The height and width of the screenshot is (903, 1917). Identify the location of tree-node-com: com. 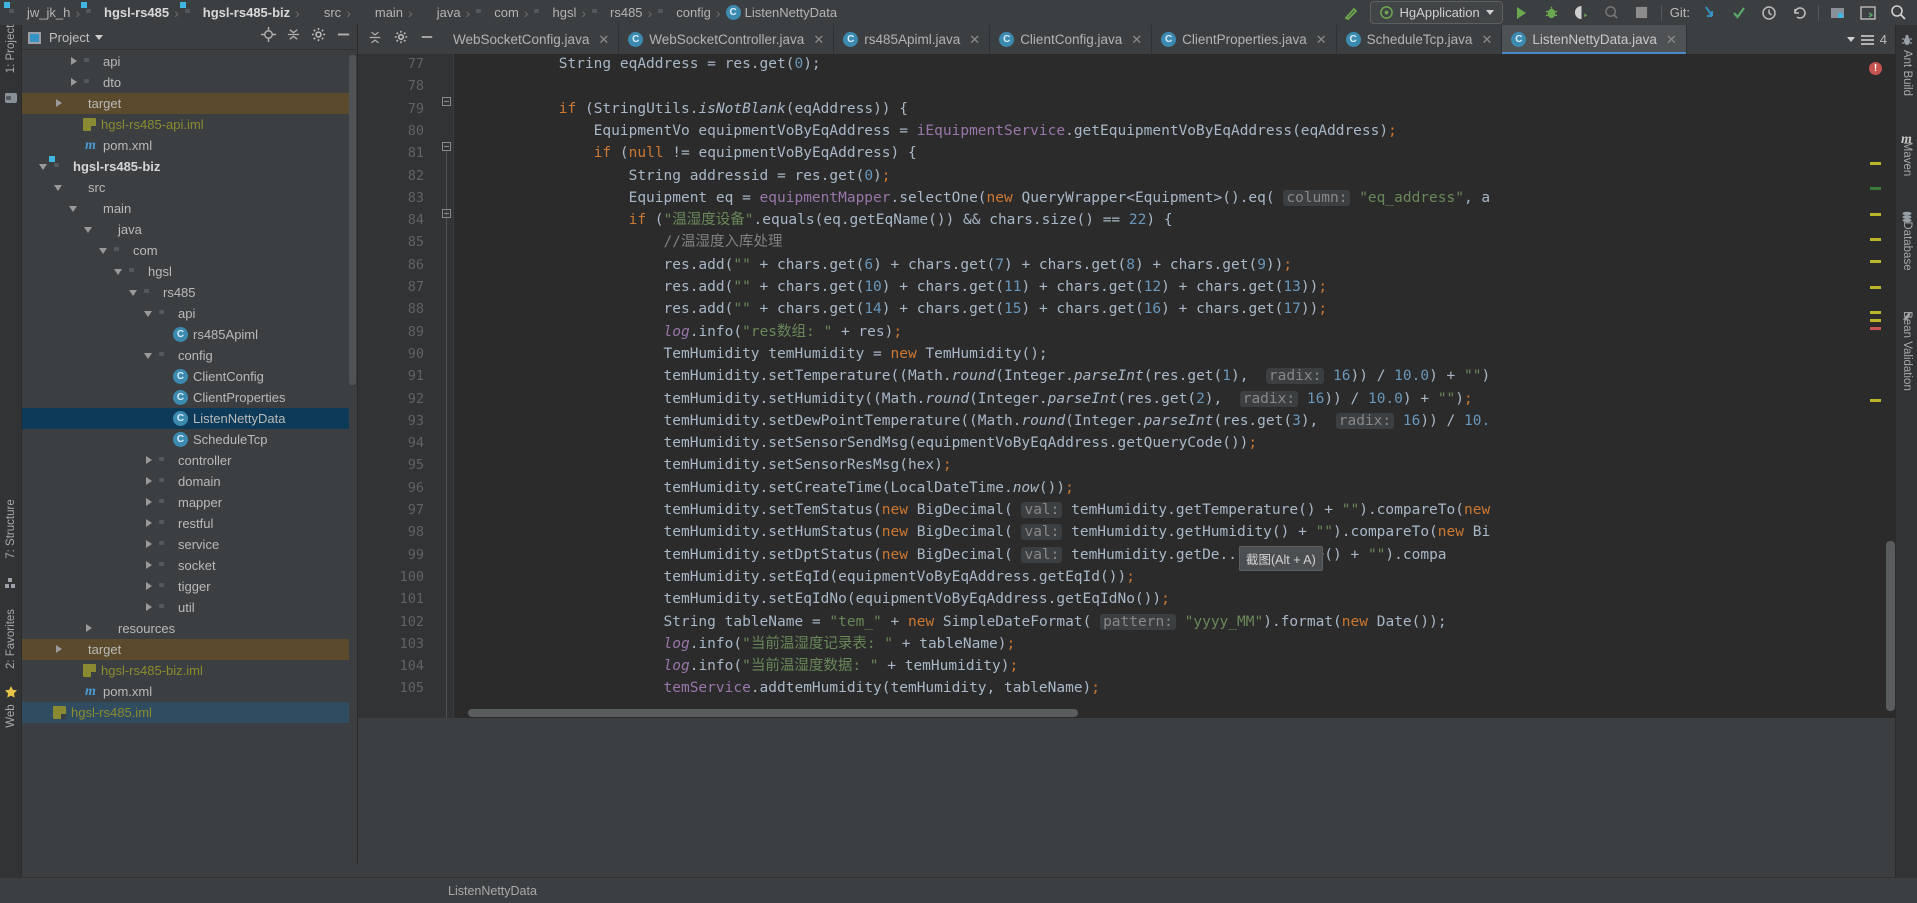
(185, 250).